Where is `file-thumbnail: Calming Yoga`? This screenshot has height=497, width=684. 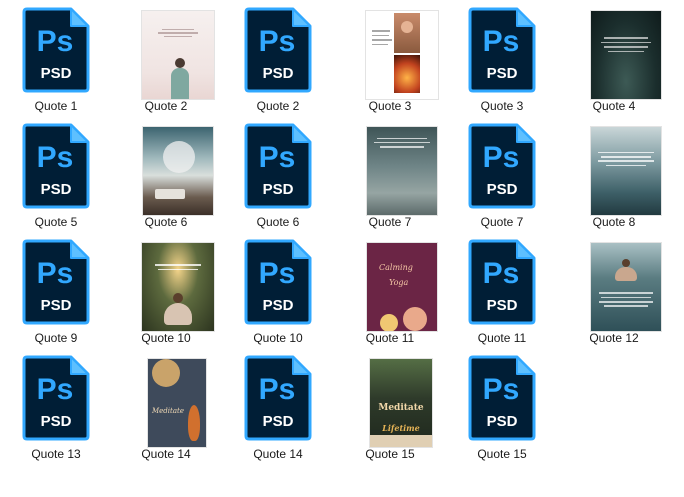 file-thumbnail: Calming Yoga is located at coordinates (390, 284).